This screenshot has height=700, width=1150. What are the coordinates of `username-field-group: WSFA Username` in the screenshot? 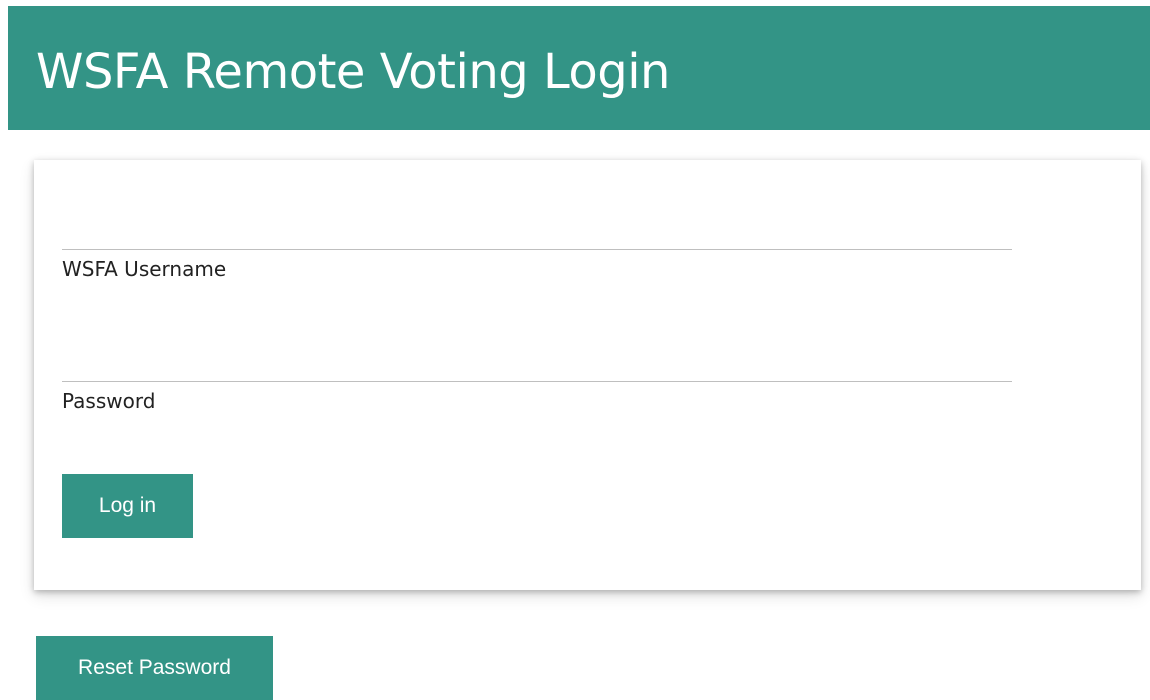 It's located at (537, 251).